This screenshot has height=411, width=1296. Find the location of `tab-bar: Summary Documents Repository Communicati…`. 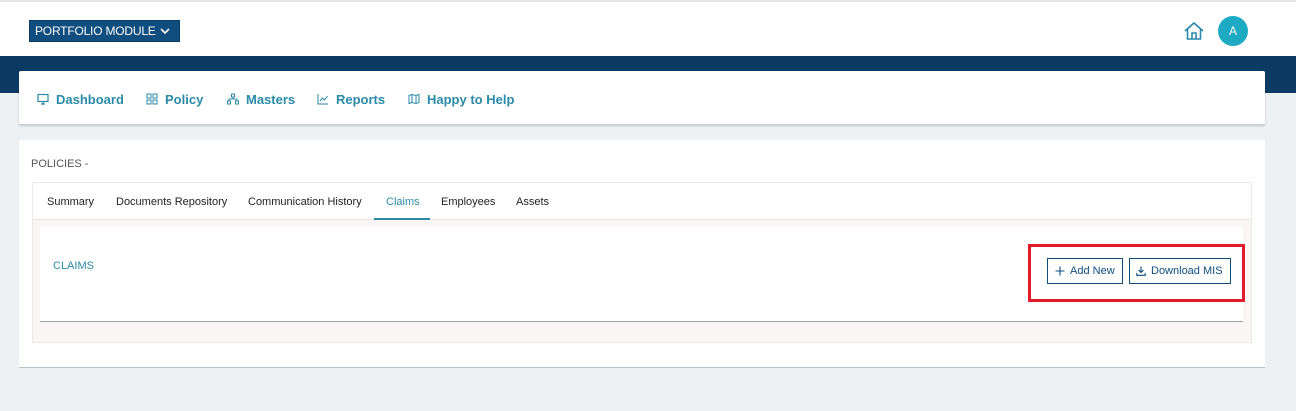

tab-bar: Summary Documents Repository Communicati… is located at coordinates (642, 201).